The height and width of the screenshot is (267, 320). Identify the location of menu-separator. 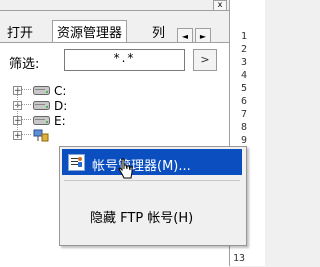
(152, 180).